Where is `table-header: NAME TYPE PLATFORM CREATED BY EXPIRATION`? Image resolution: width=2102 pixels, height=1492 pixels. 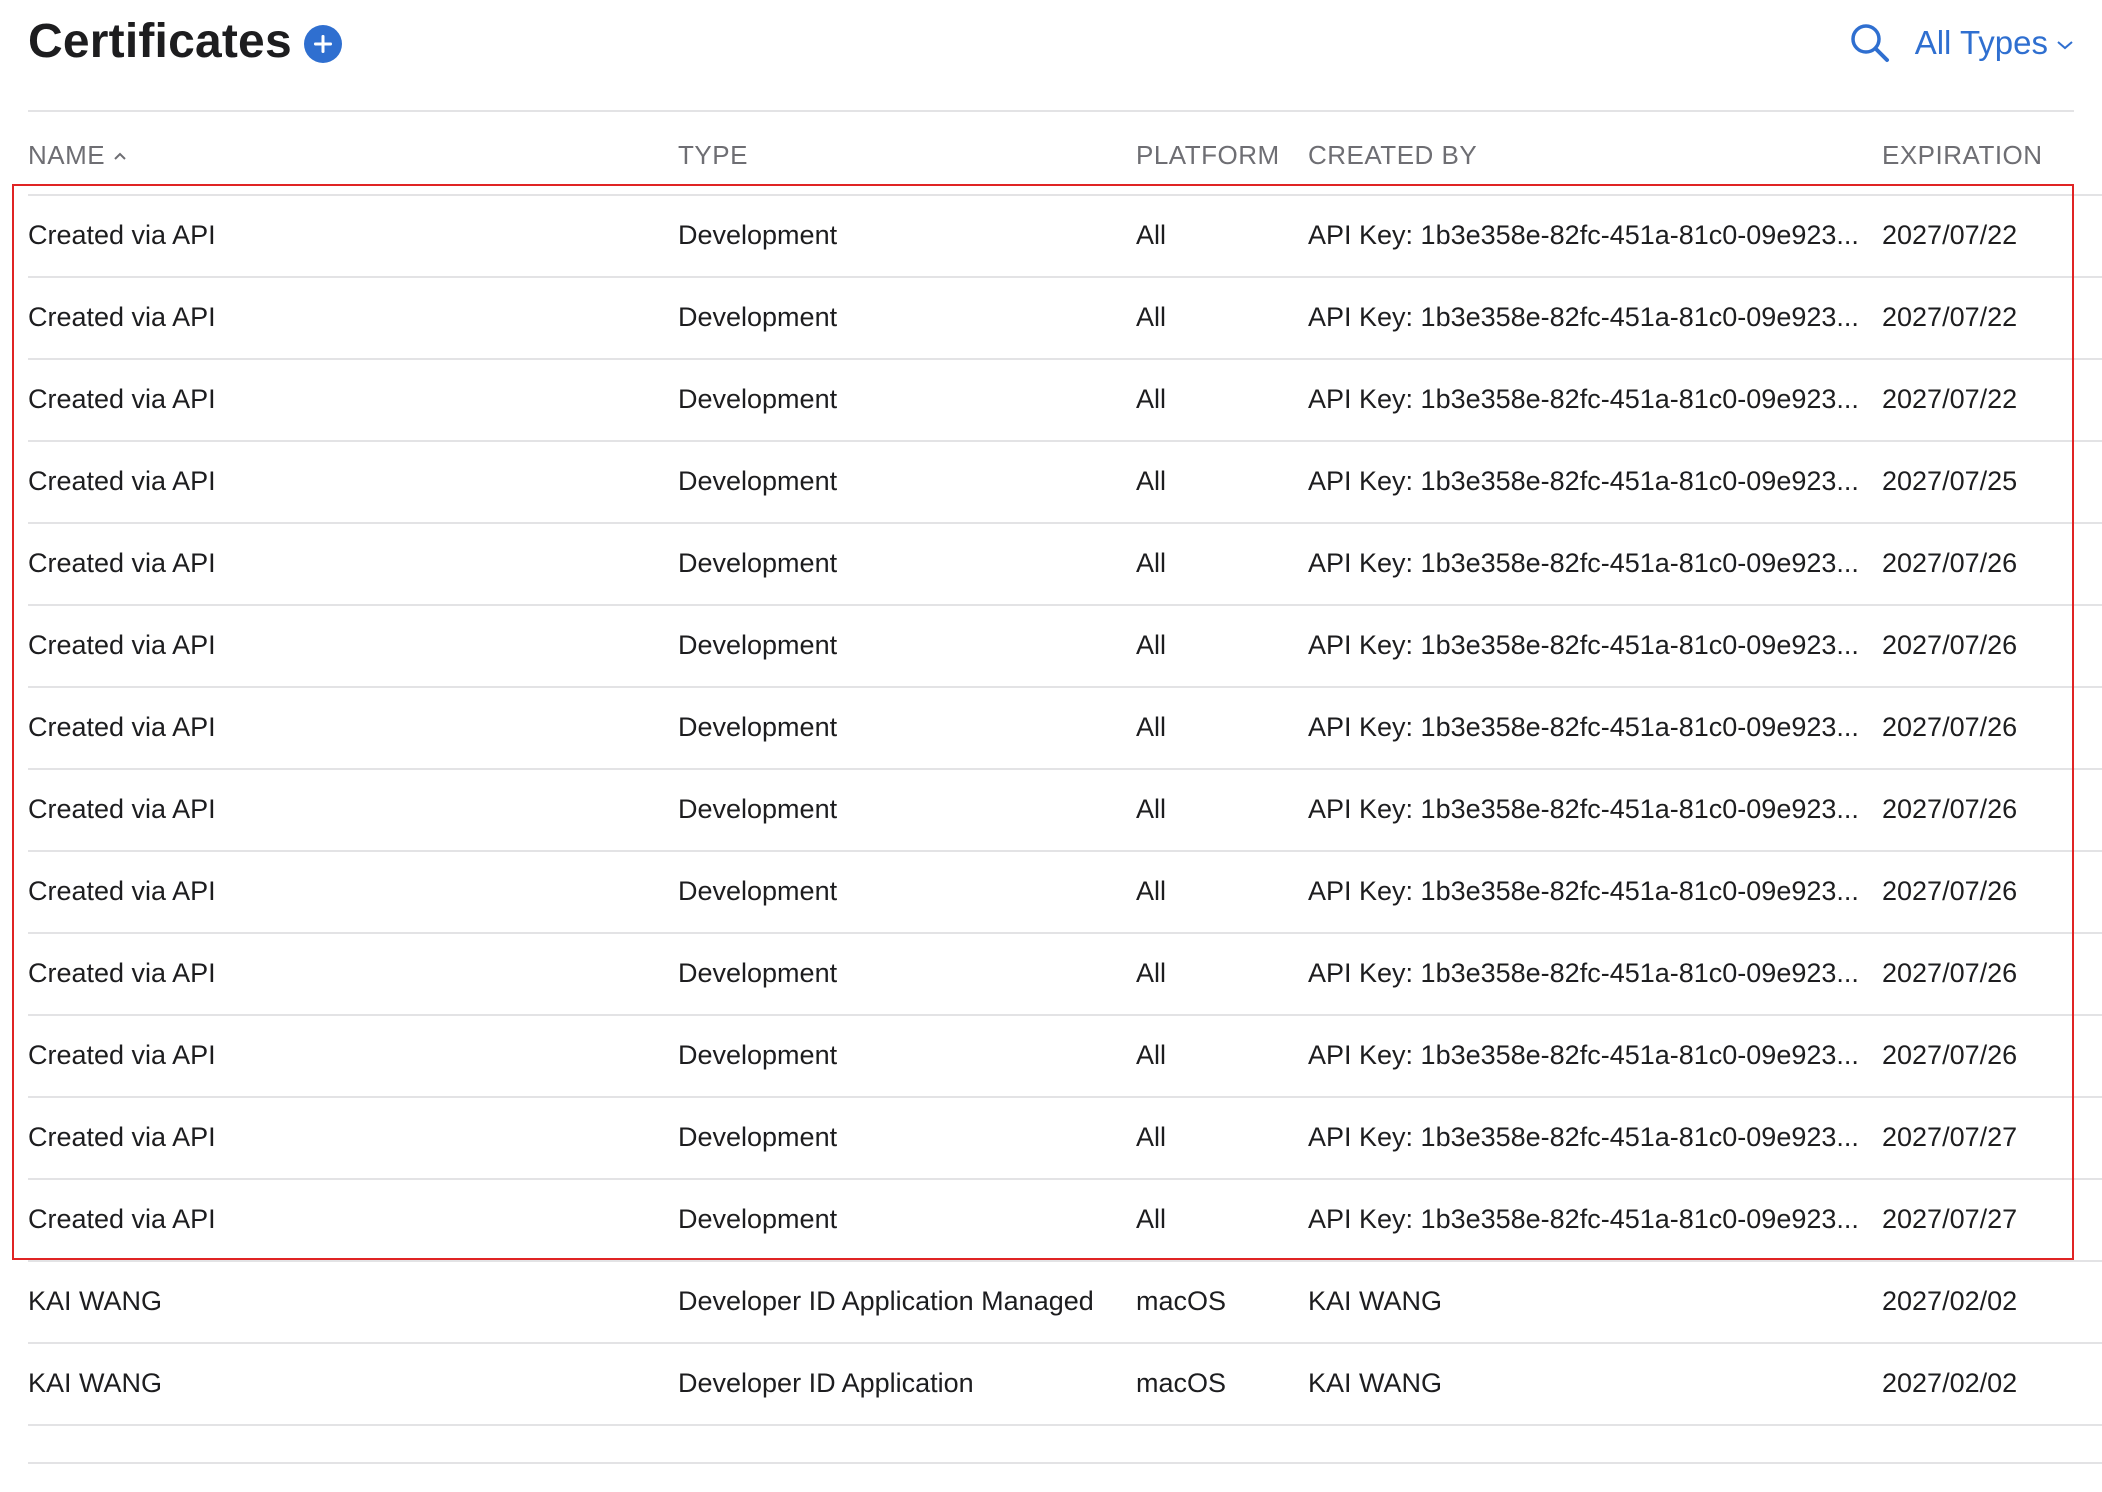
table-header: NAME TYPE PLATFORM CREATED BY EXPIRATION is located at coordinates (1065, 154).